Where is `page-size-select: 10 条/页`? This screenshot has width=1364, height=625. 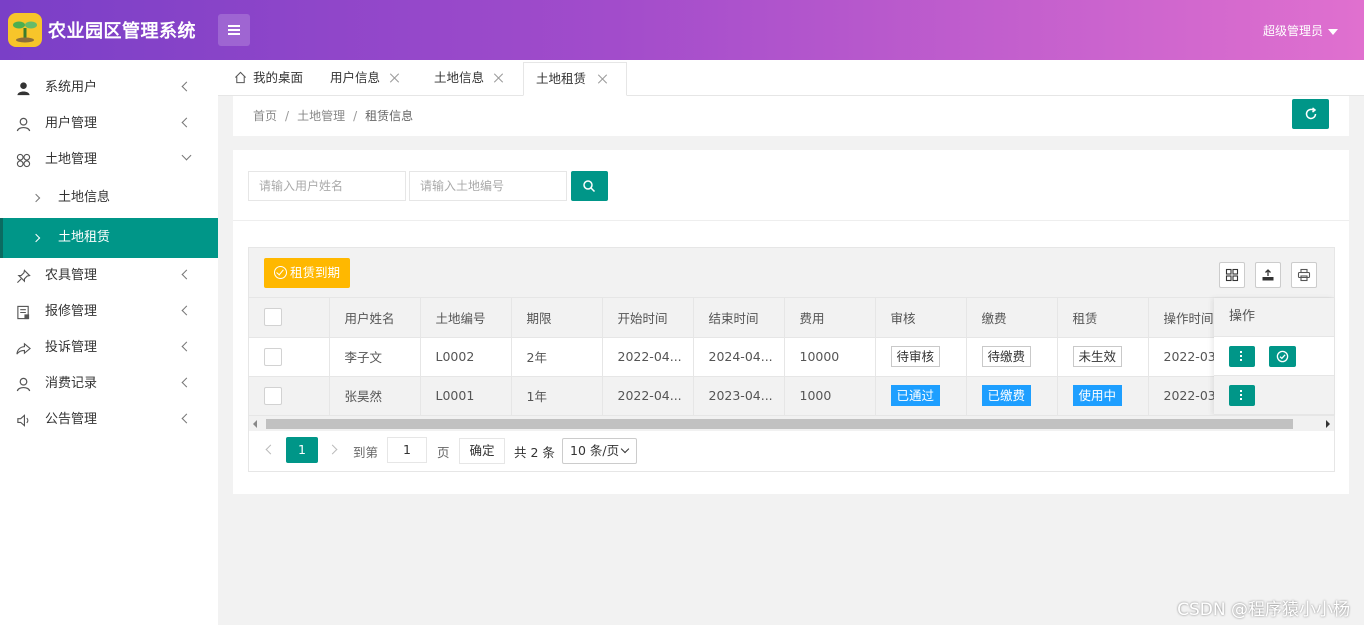
page-size-select: 10 条/页 is located at coordinates (599, 451).